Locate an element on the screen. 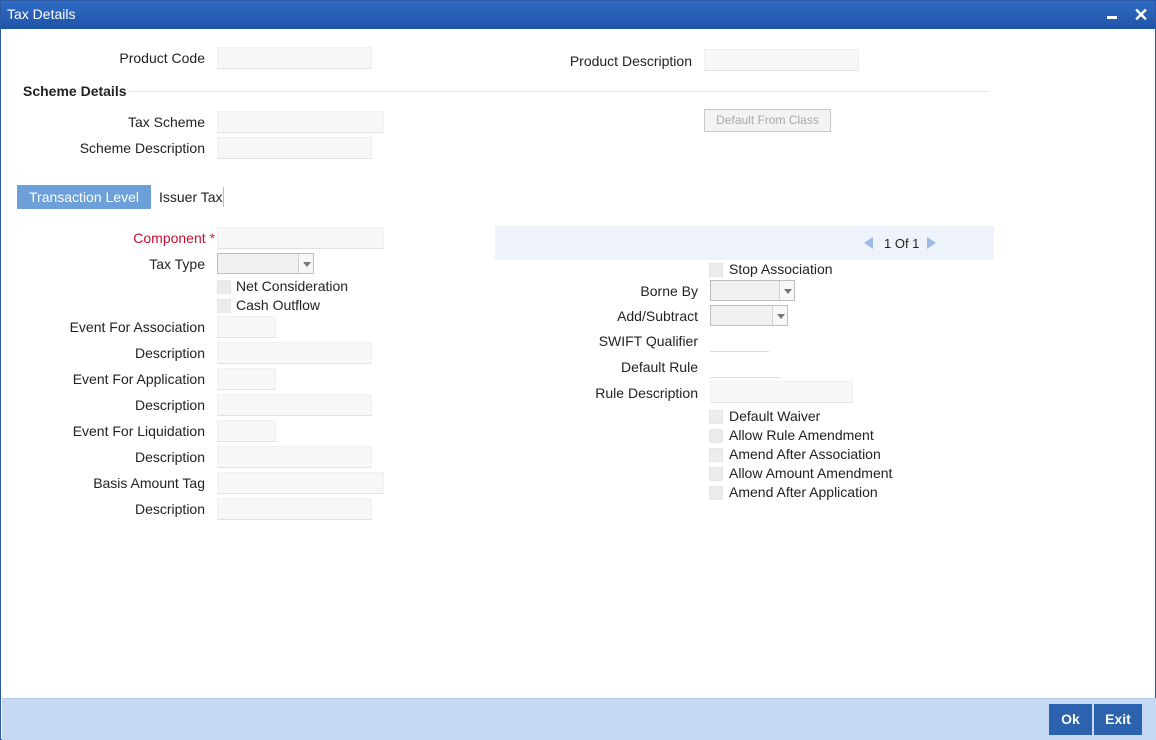 Image resolution: width=1156 pixels, height=740 pixels. add-subtract-label: Add/Subtract is located at coordinates (657, 316).